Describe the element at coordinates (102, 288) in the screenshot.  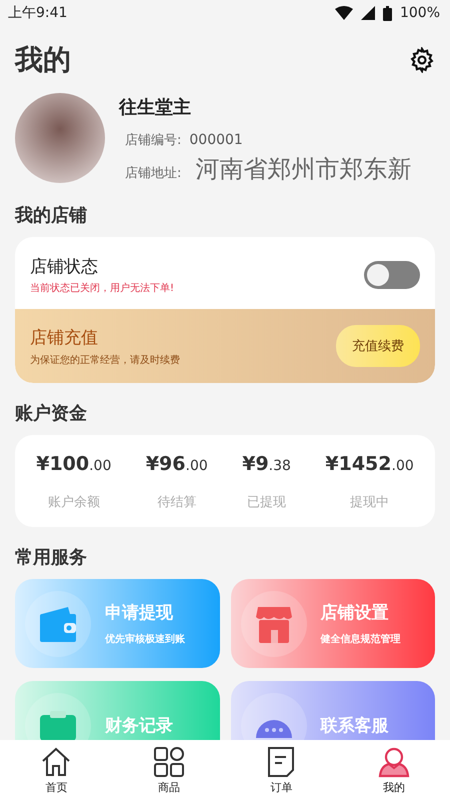
I see `status-note: 当前状态已关闭，用户无法下单!` at that location.